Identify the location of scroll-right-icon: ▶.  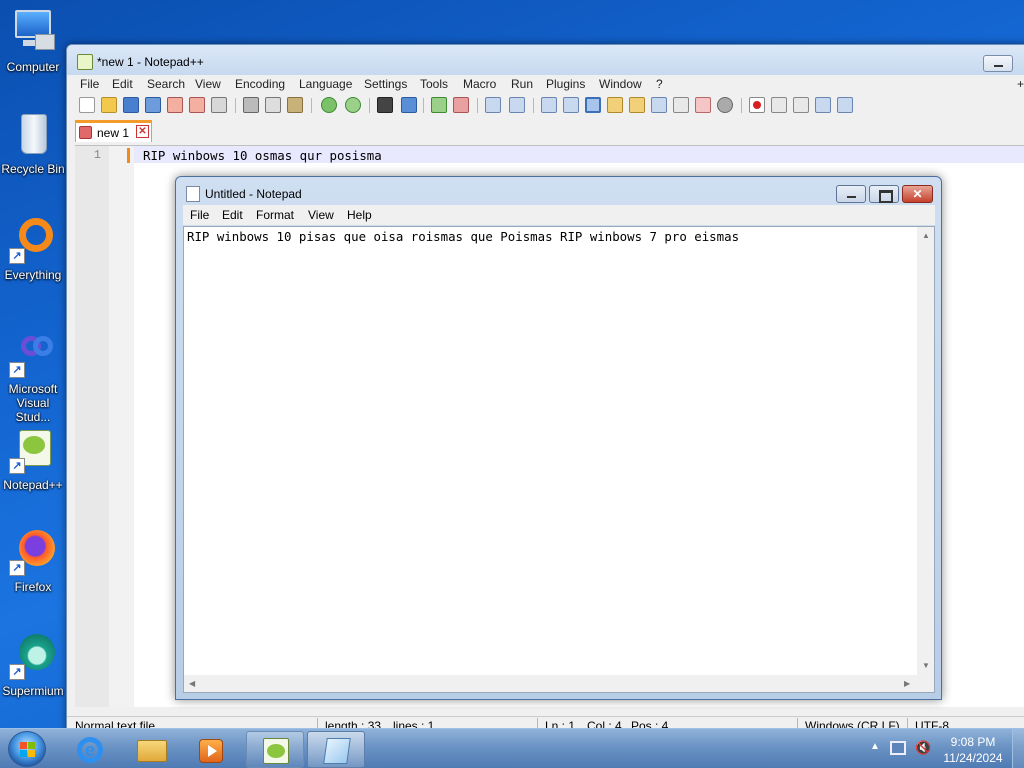
(907, 683).